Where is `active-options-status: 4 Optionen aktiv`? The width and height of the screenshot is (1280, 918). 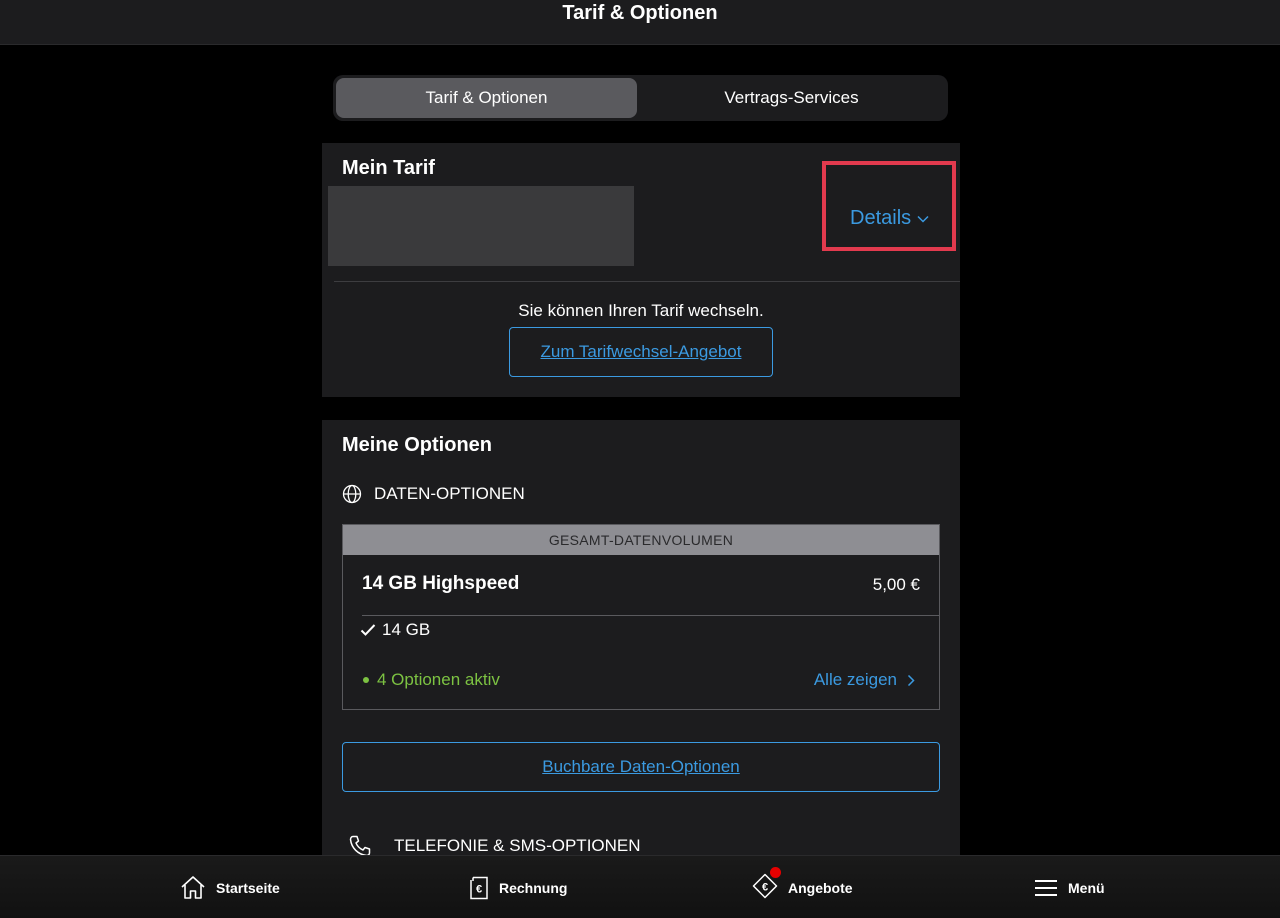
active-options-status: 4 Optionen aktiv is located at coordinates (431, 680).